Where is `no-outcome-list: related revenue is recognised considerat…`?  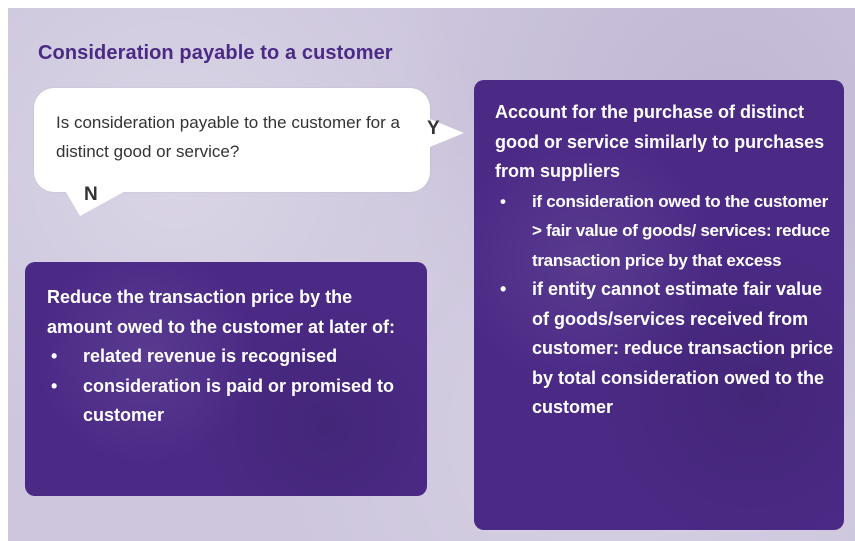
no-outcome-list: related revenue is recognised considerat… is located at coordinates (232, 386).